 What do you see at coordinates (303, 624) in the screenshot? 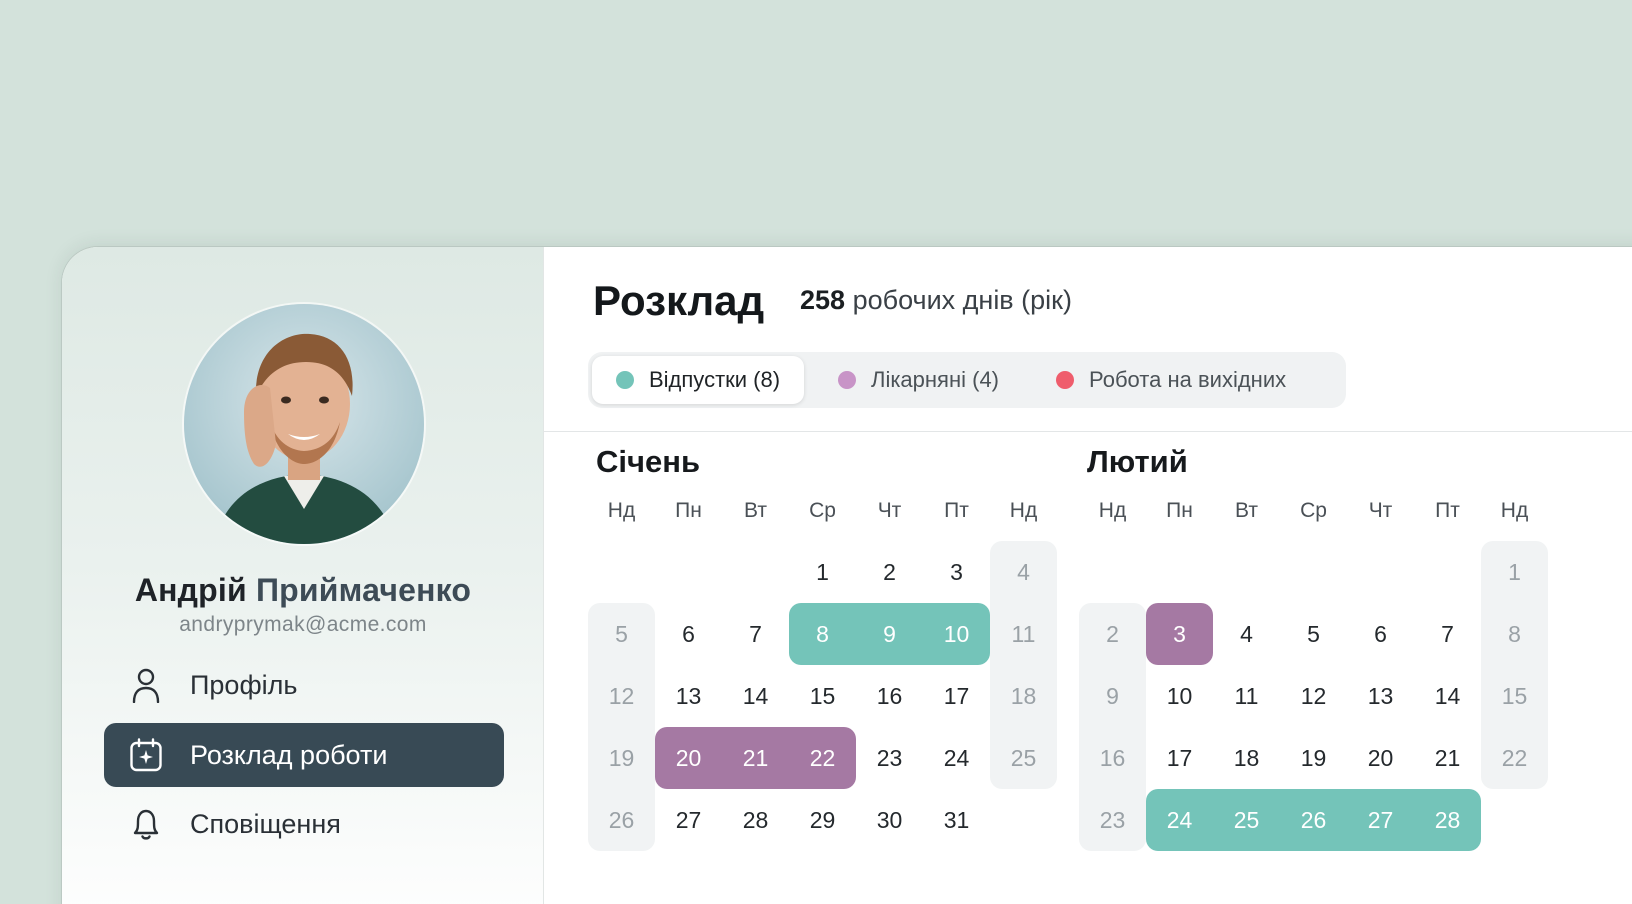
I see `user-email: andryprymak@acme.com` at bounding box center [303, 624].